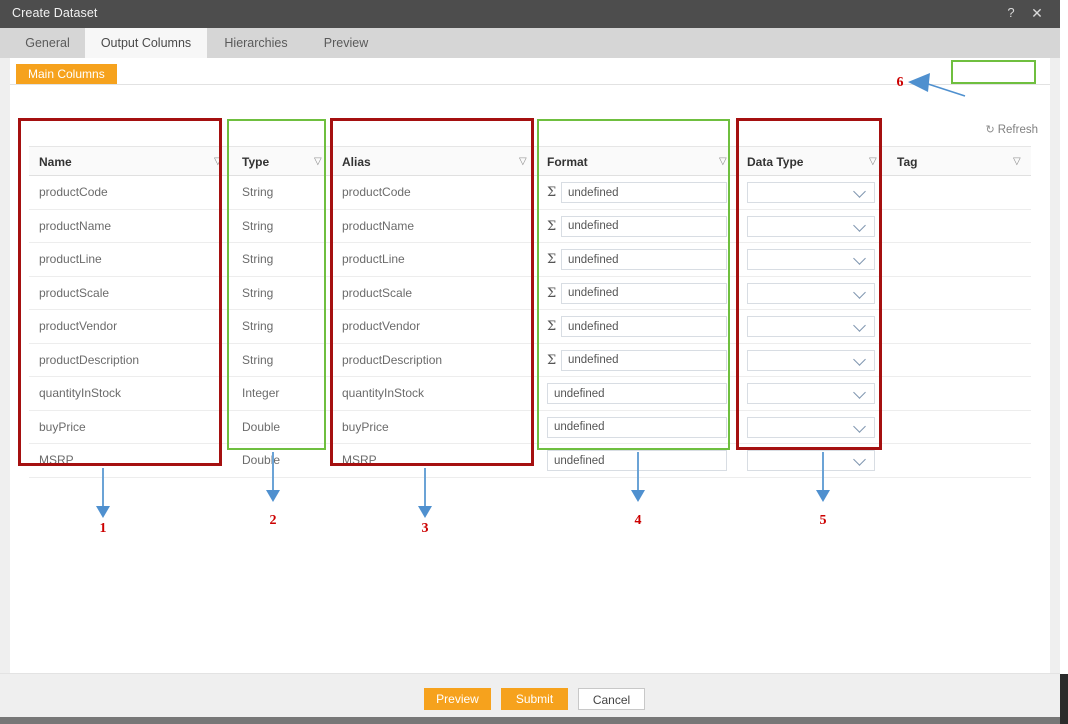 This screenshot has height=724, width=1068. Describe the element at coordinates (534, 699) in the screenshot. I see `submit-button: Submit` at that location.